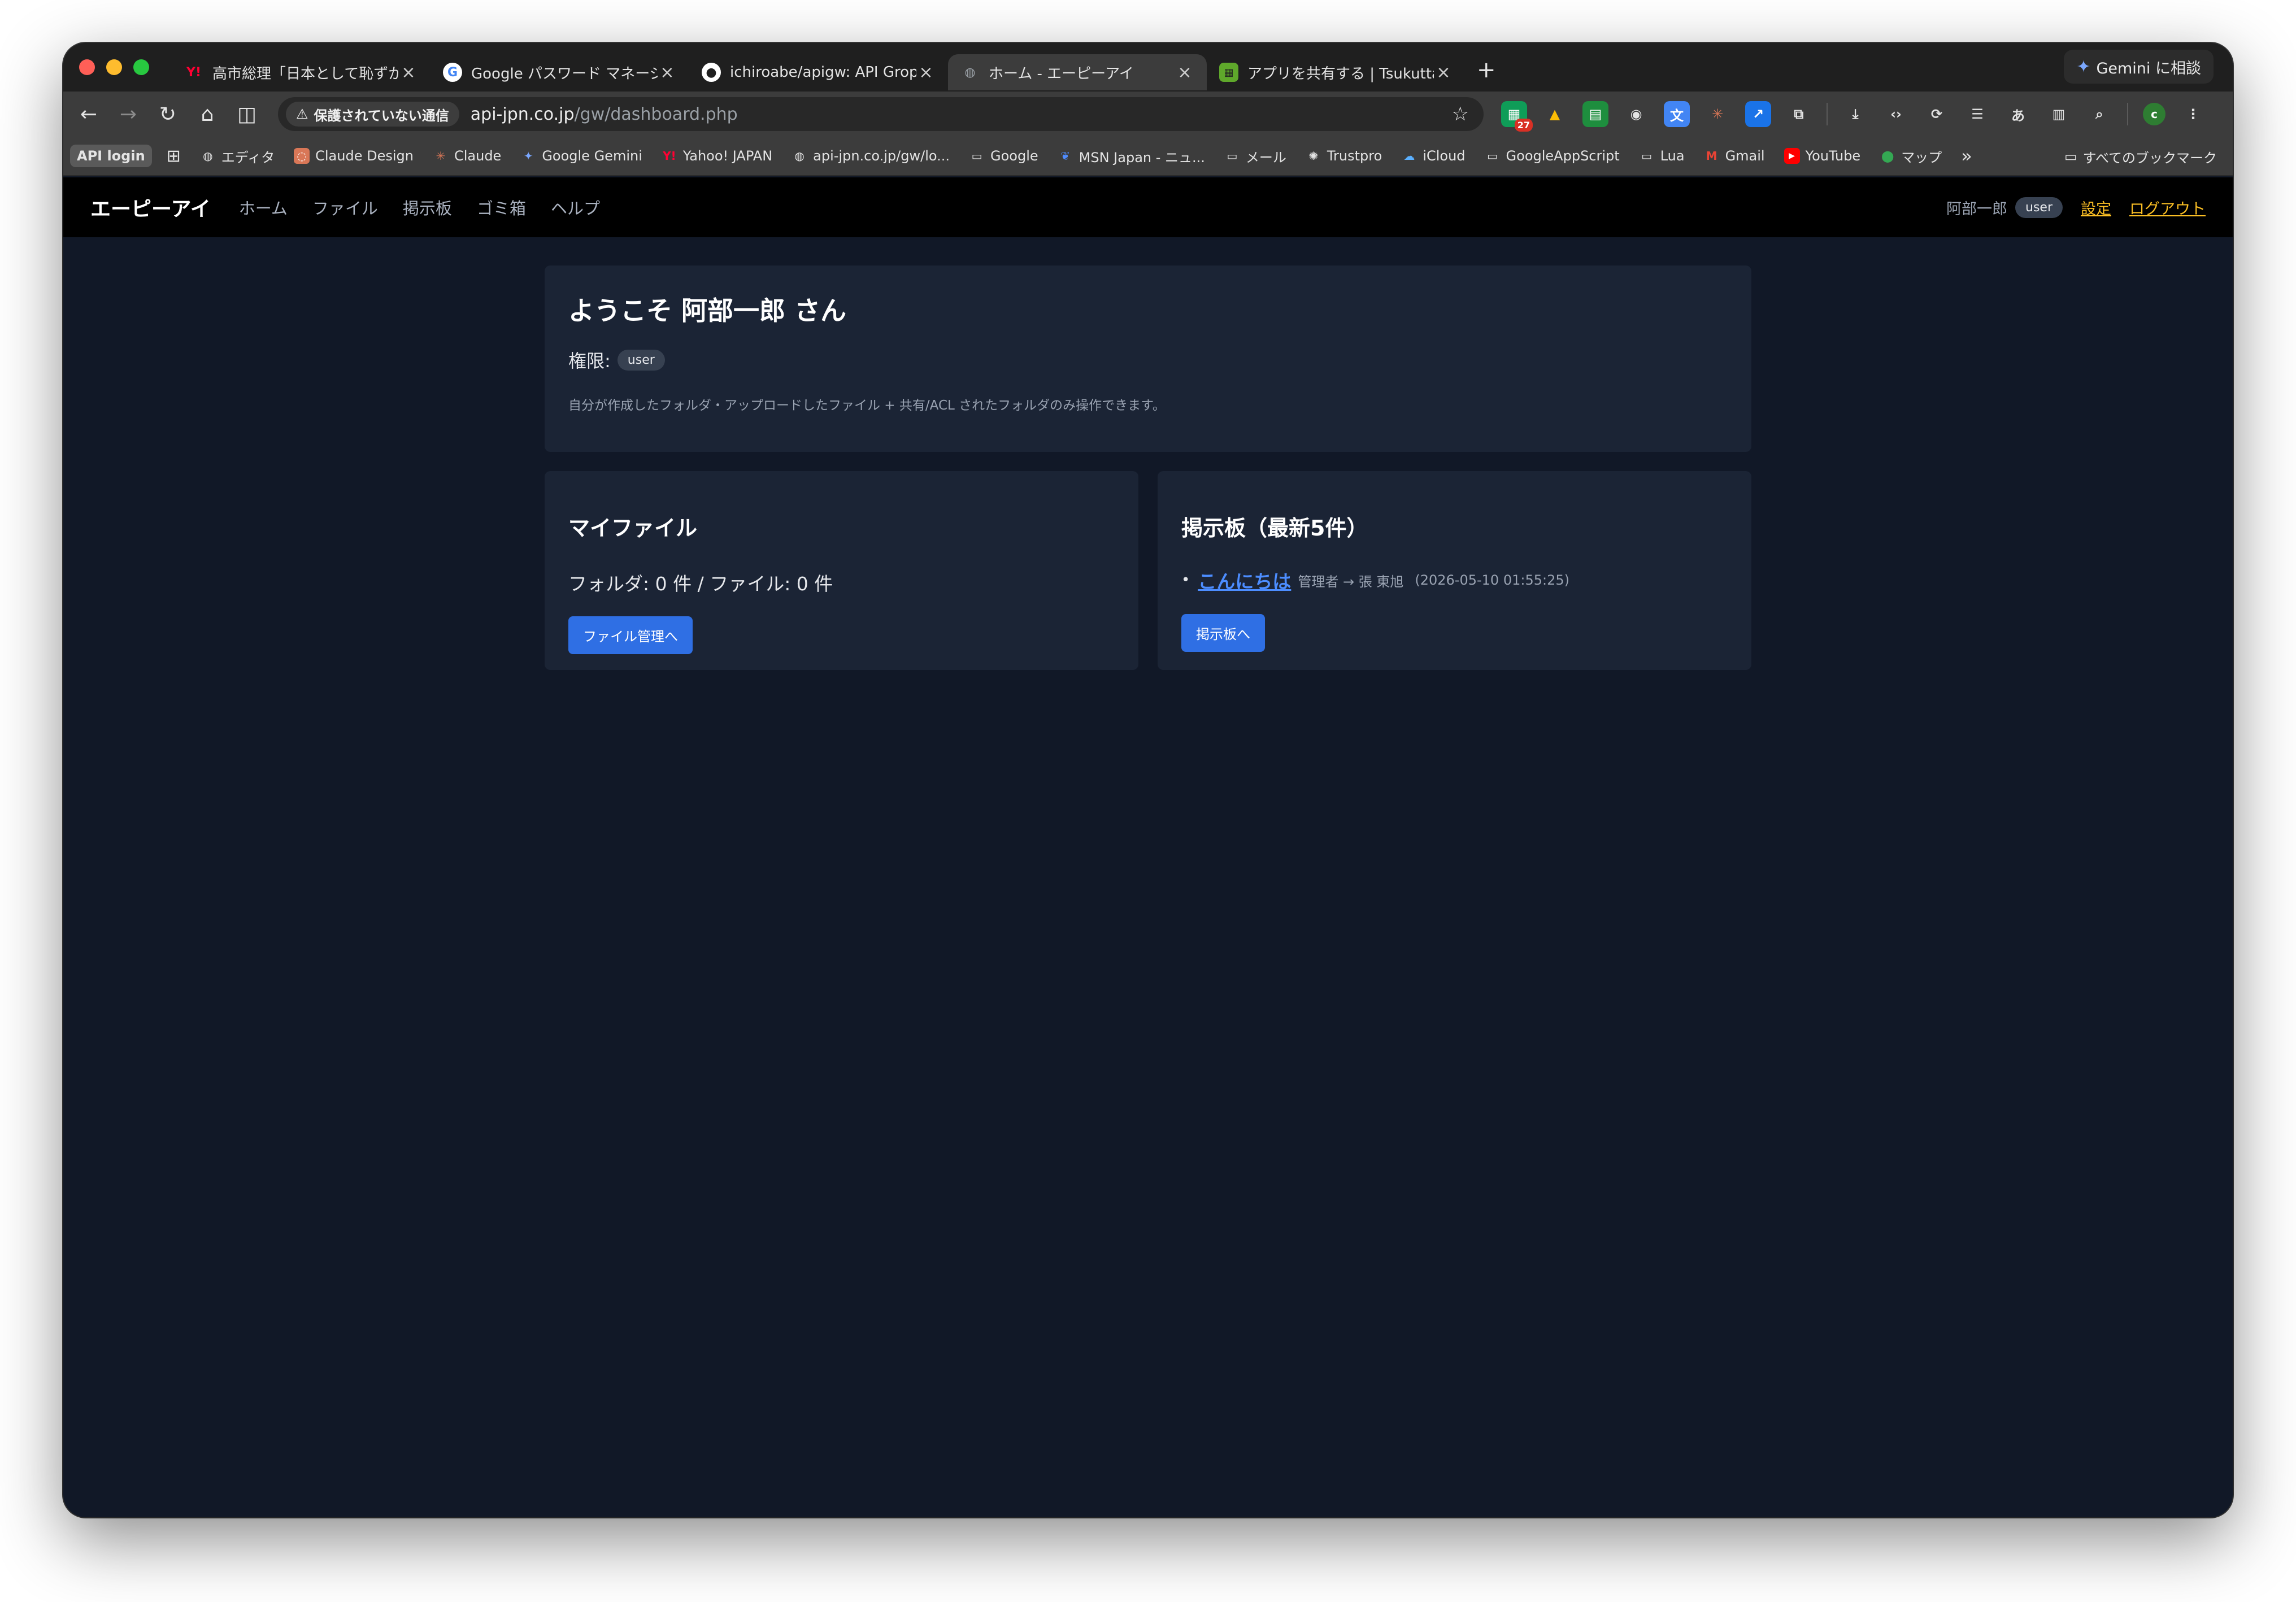  Describe the element at coordinates (1014, 156) in the screenshot. I see `bookmark-label: Google` at that location.